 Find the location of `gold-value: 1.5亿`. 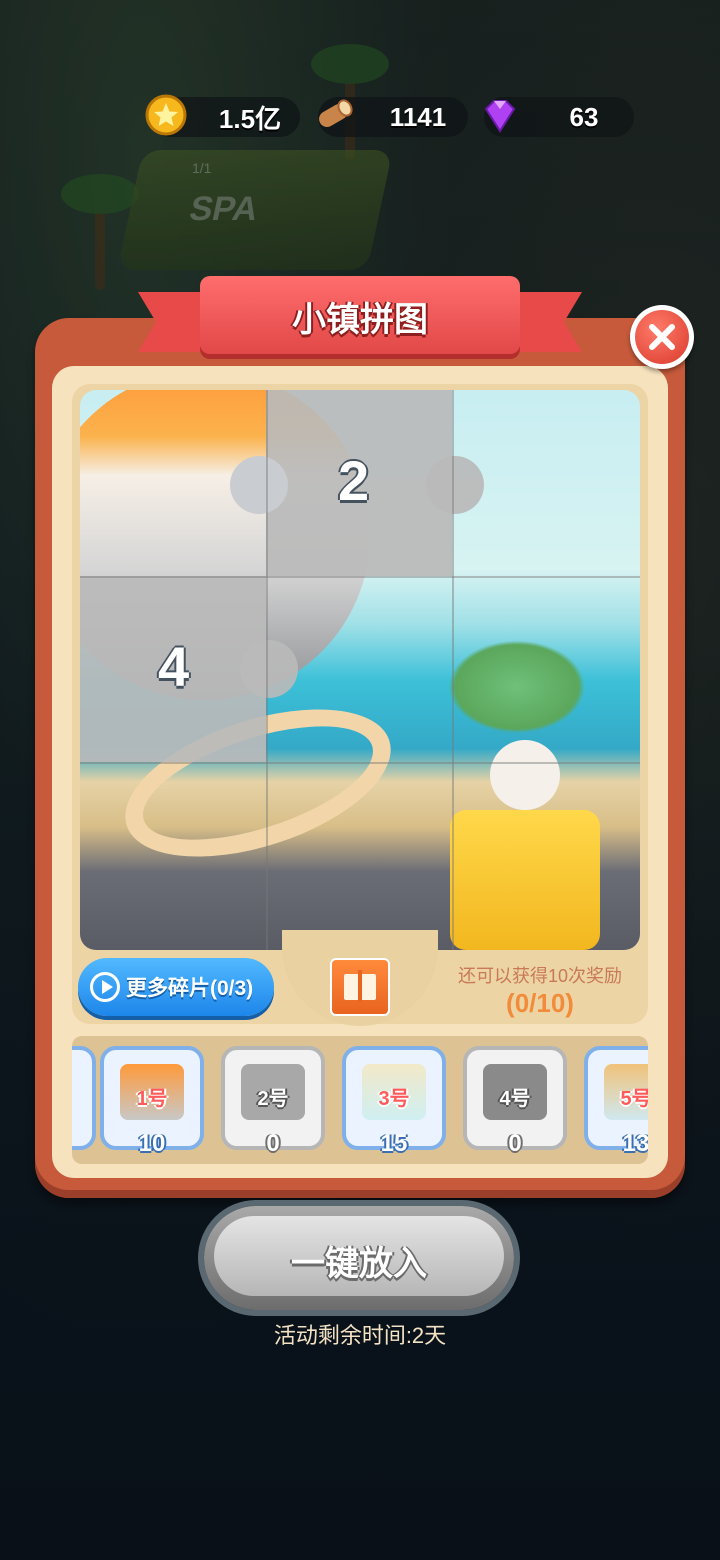

gold-value: 1.5亿 is located at coordinates (250, 118).